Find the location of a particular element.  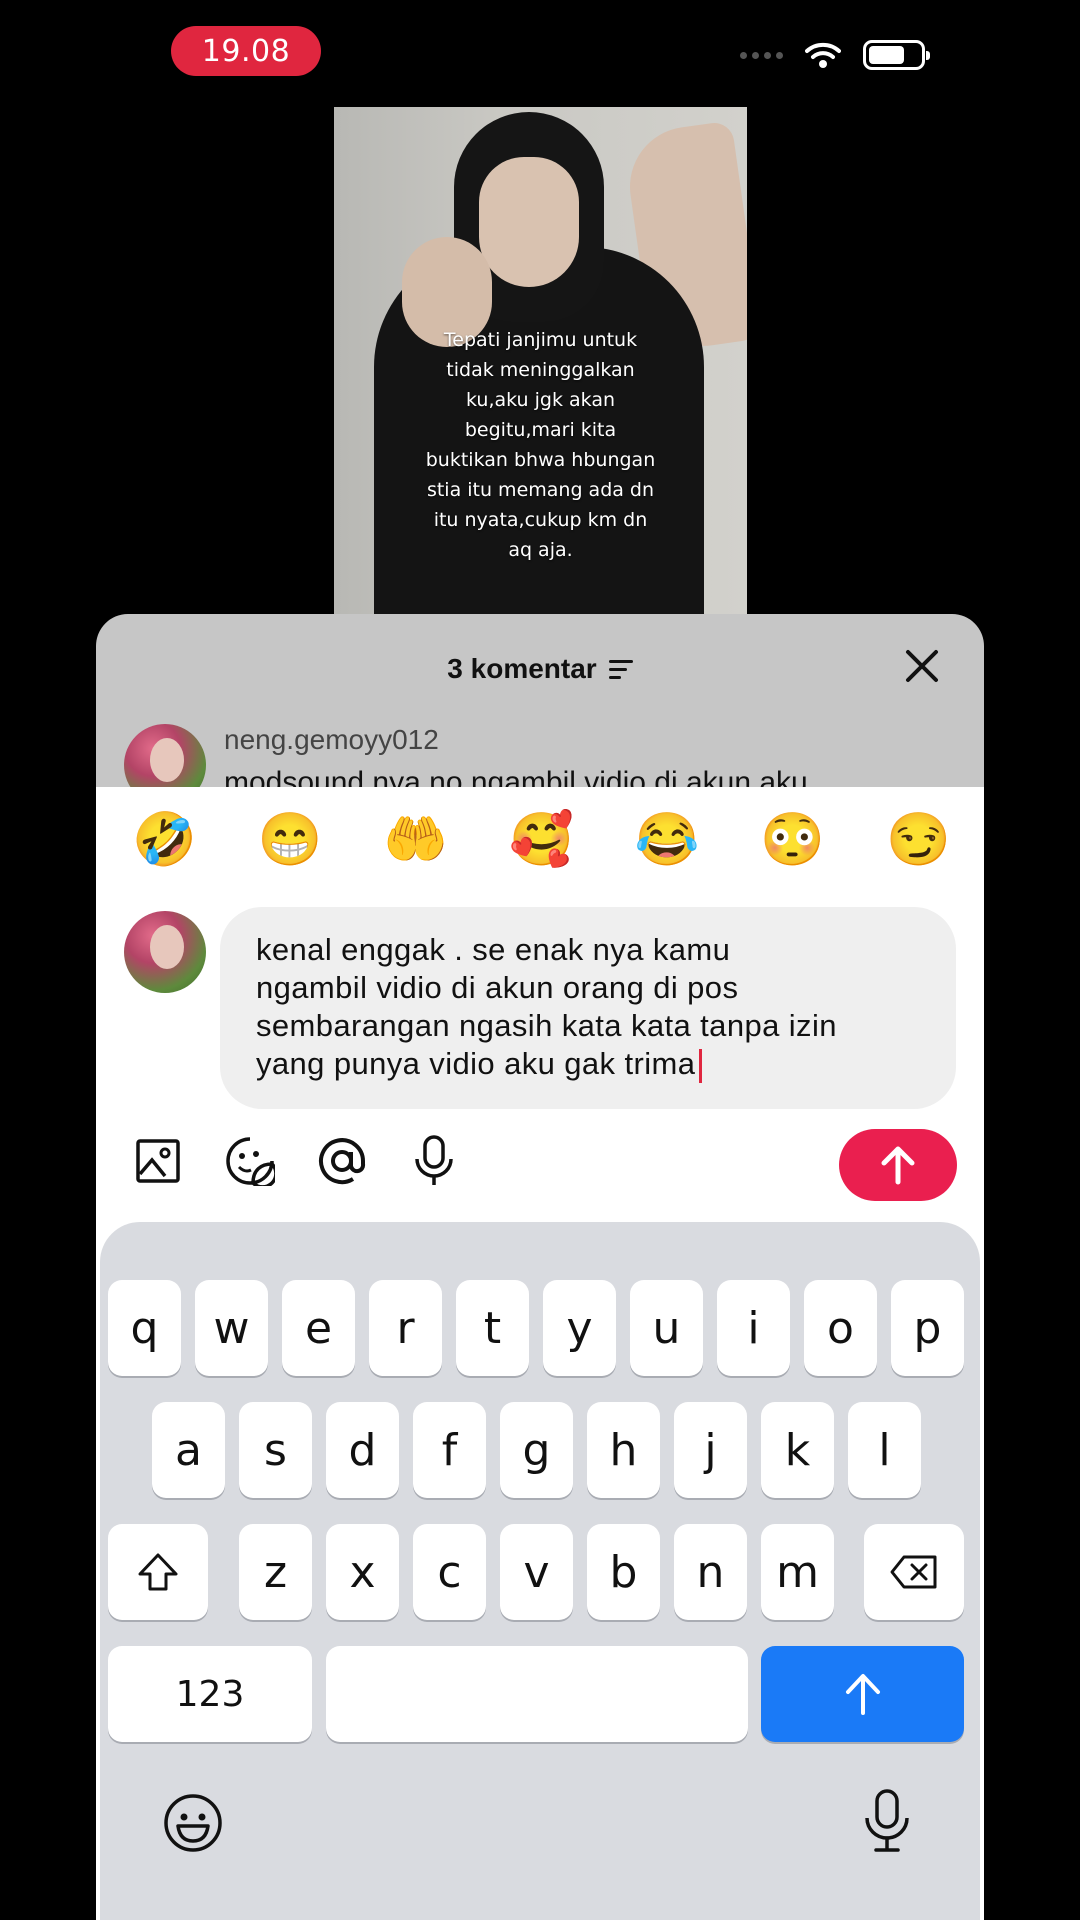

space-key is located at coordinates (537, 1694).